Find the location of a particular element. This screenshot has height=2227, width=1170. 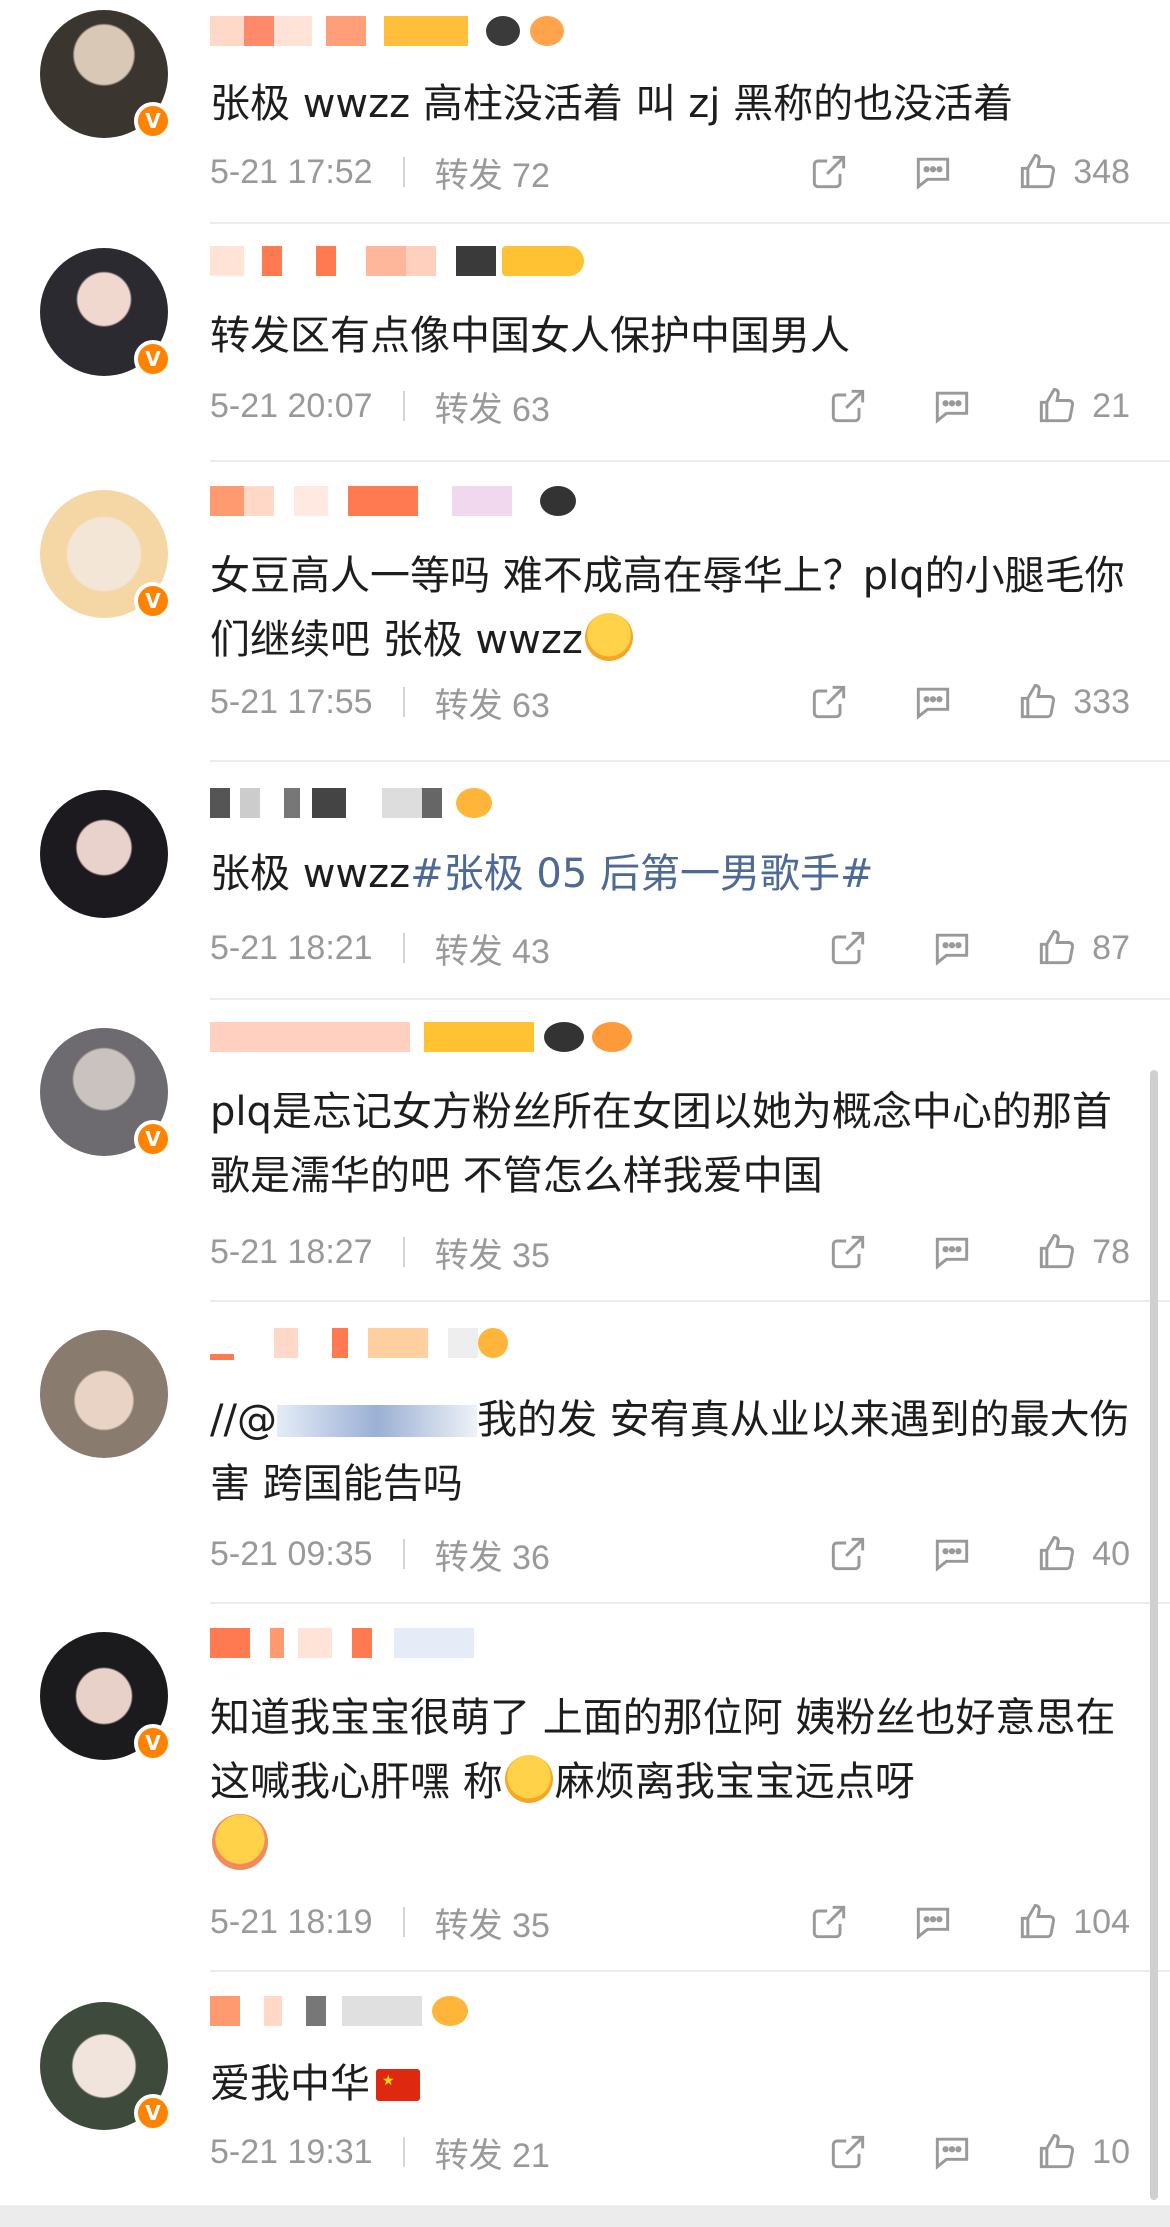

like-count: 40 is located at coordinates (1111, 1553).